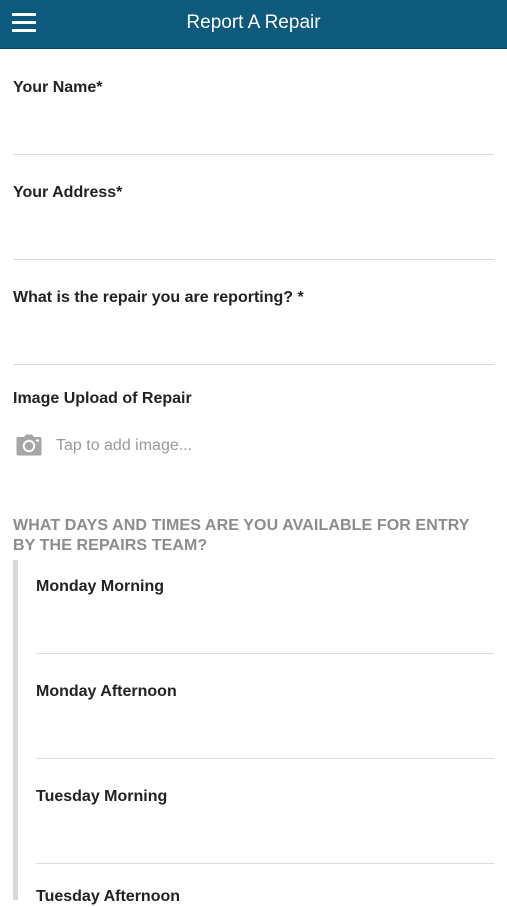 The height and width of the screenshot is (907, 507). Describe the element at coordinates (108, 896) in the screenshot. I see `tuesday-afternoon-label: Tuesday Afternoon` at that location.